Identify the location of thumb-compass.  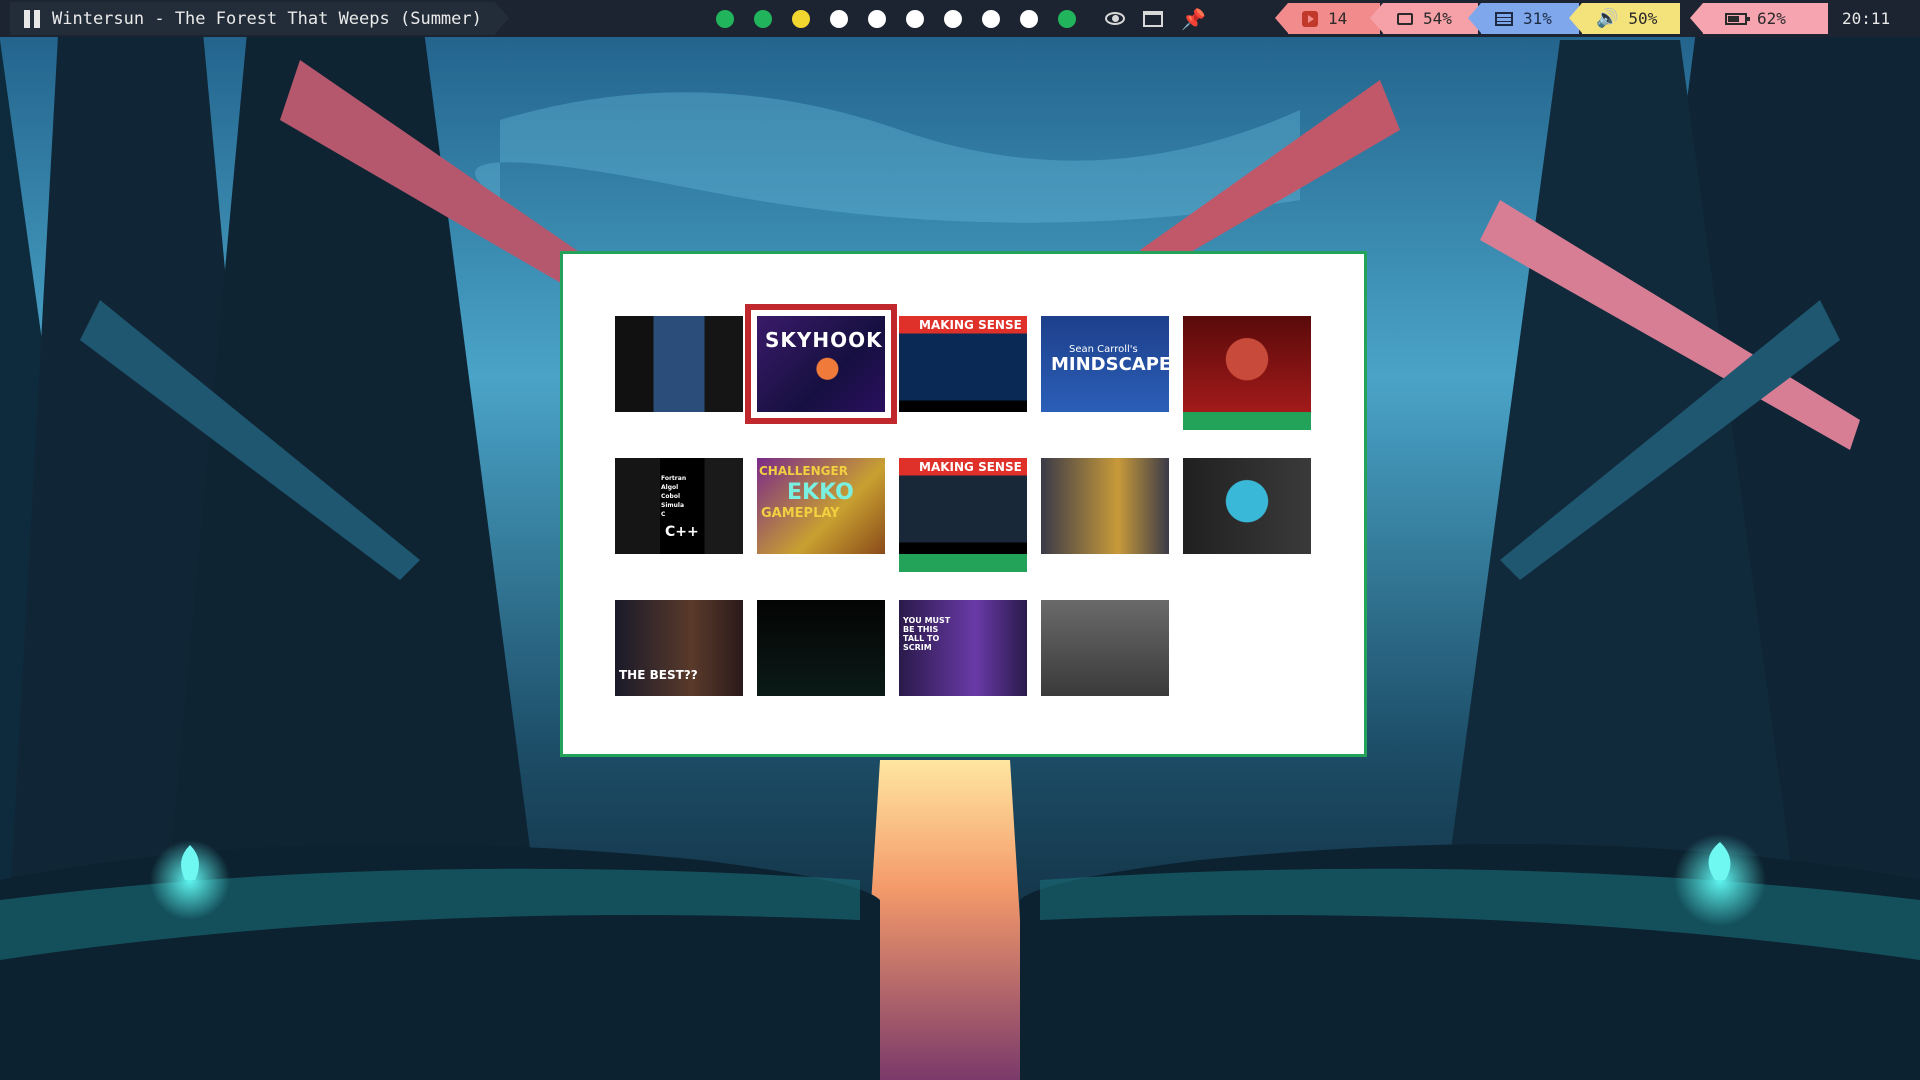
(1247, 506).